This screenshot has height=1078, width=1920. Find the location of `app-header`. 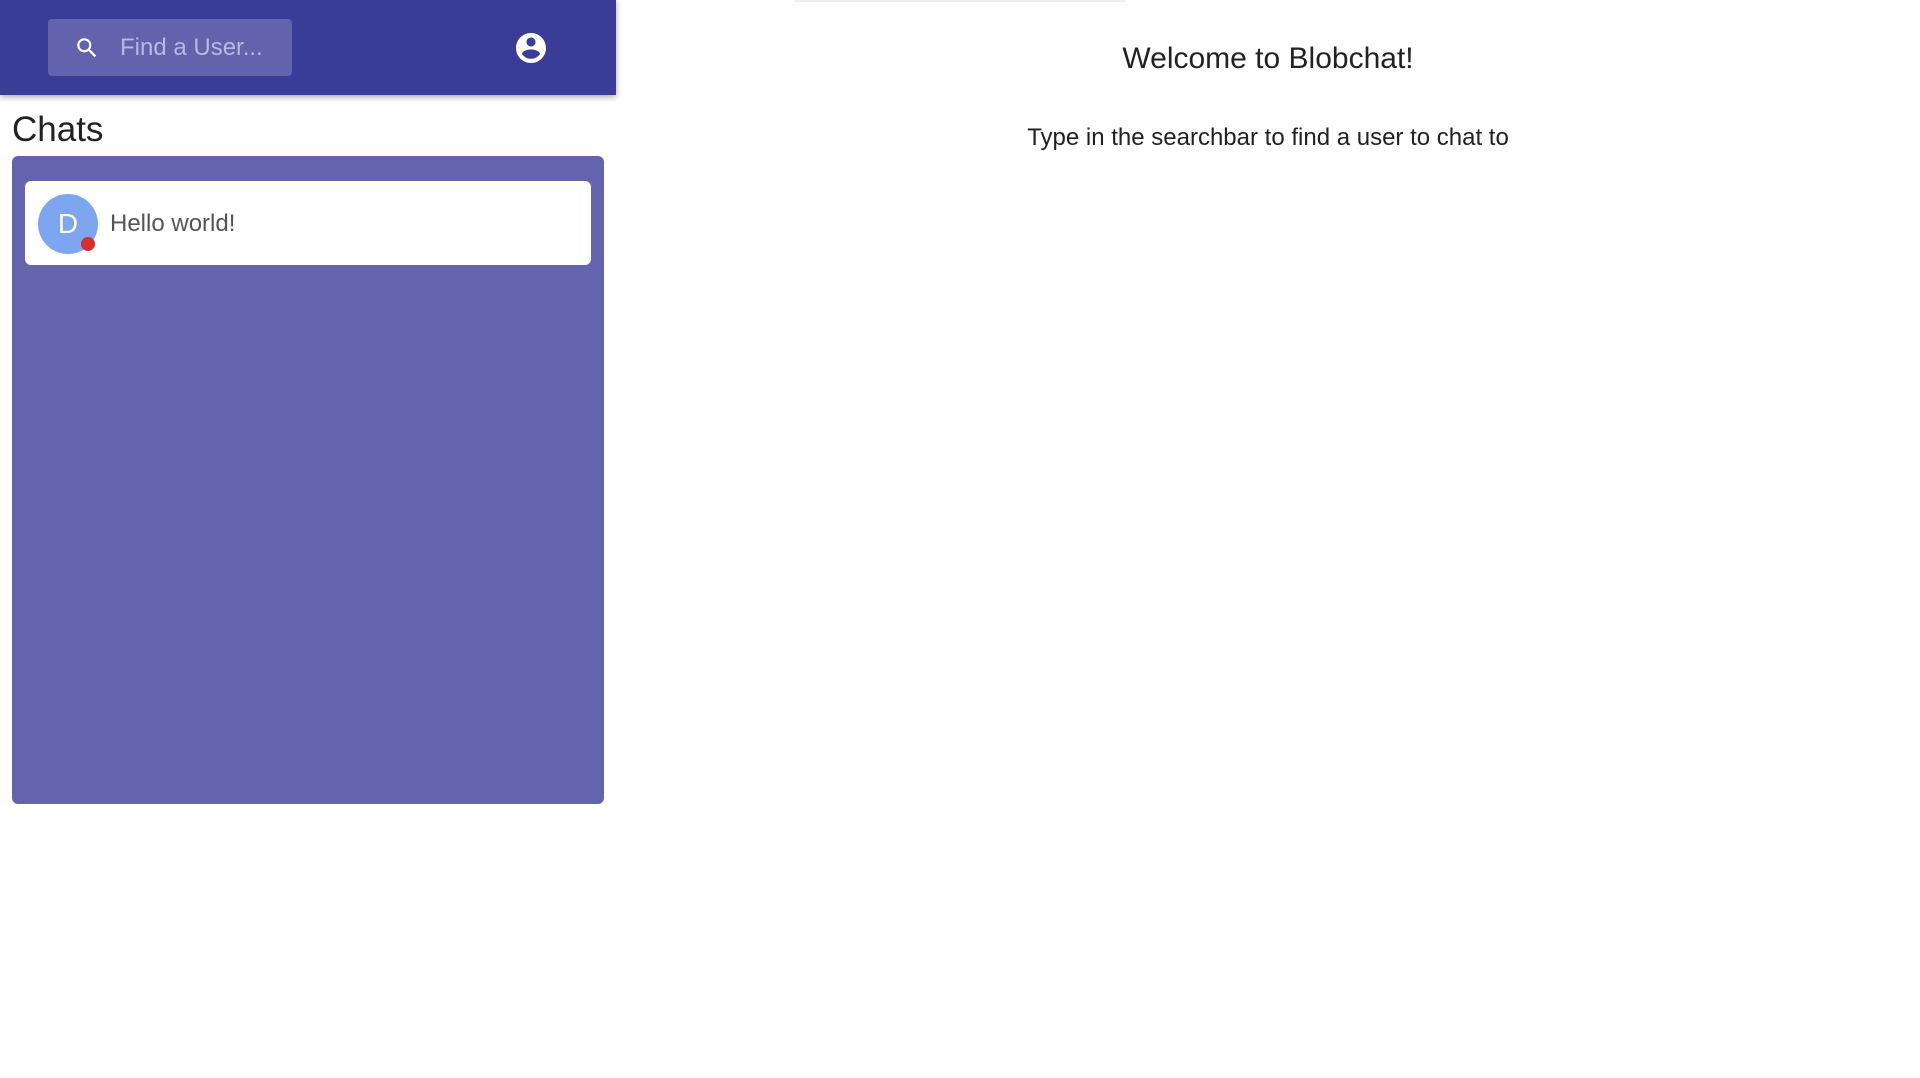

app-header is located at coordinates (308, 47).